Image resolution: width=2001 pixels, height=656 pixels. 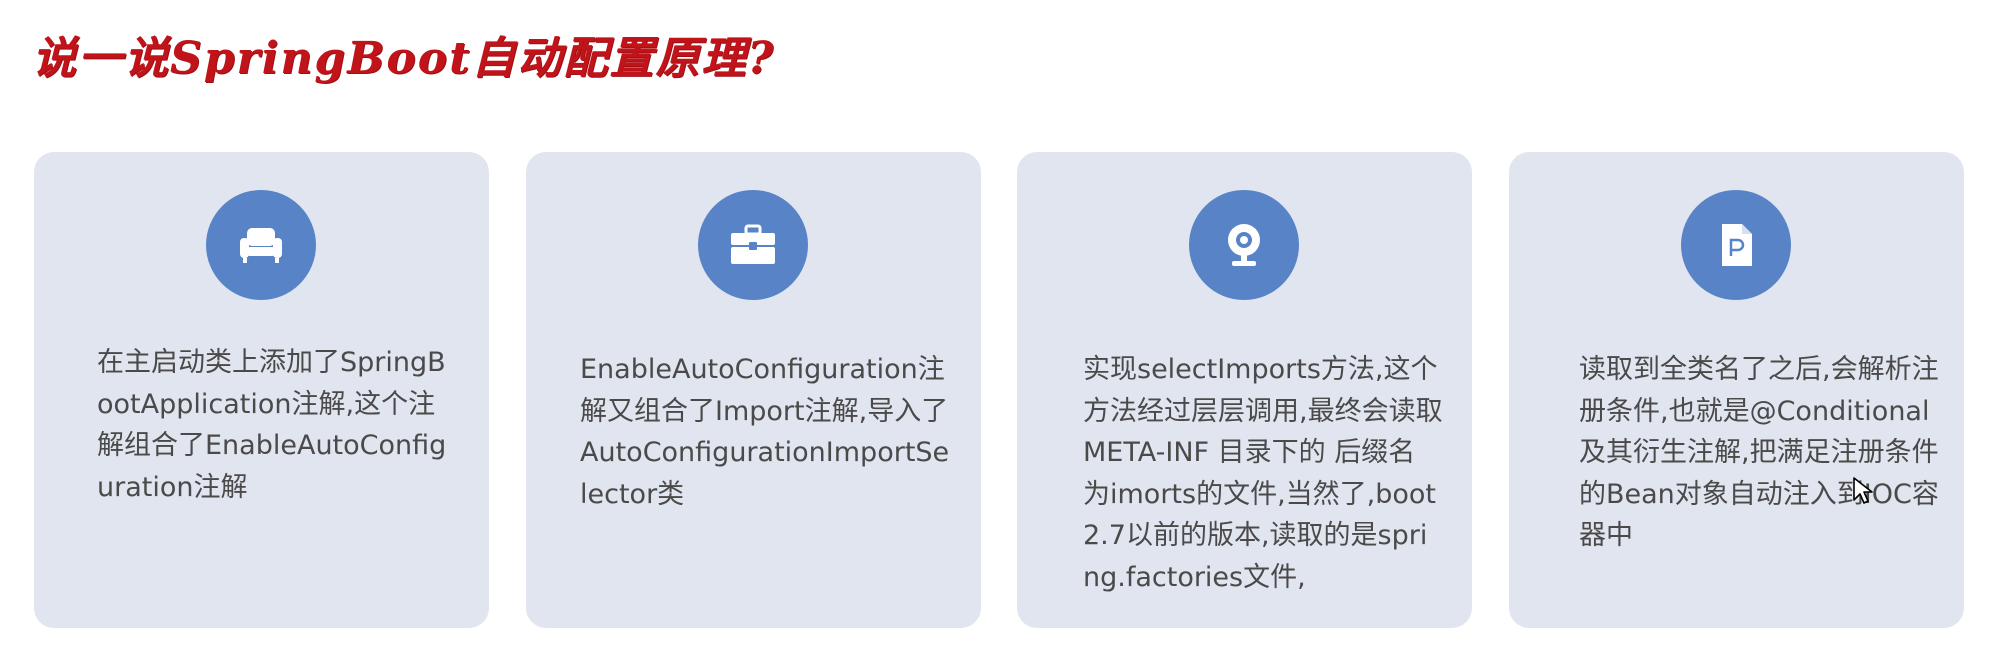 I want to click on armchair-icon, so click(x=261, y=245).